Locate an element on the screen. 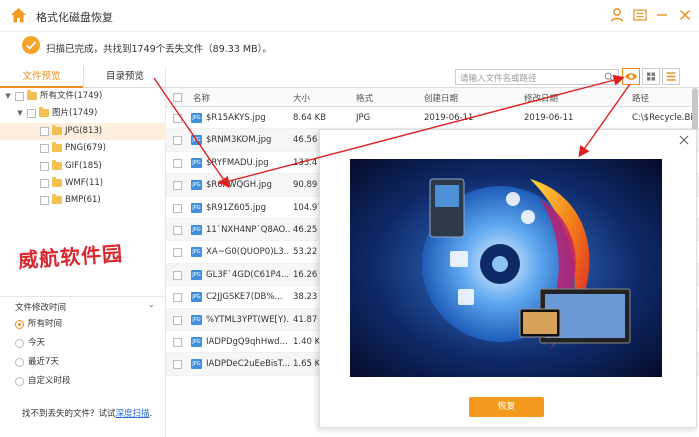 The width and height of the screenshot is (699, 437). radio-custom-range: 自定义时段 is located at coordinates (90, 381).